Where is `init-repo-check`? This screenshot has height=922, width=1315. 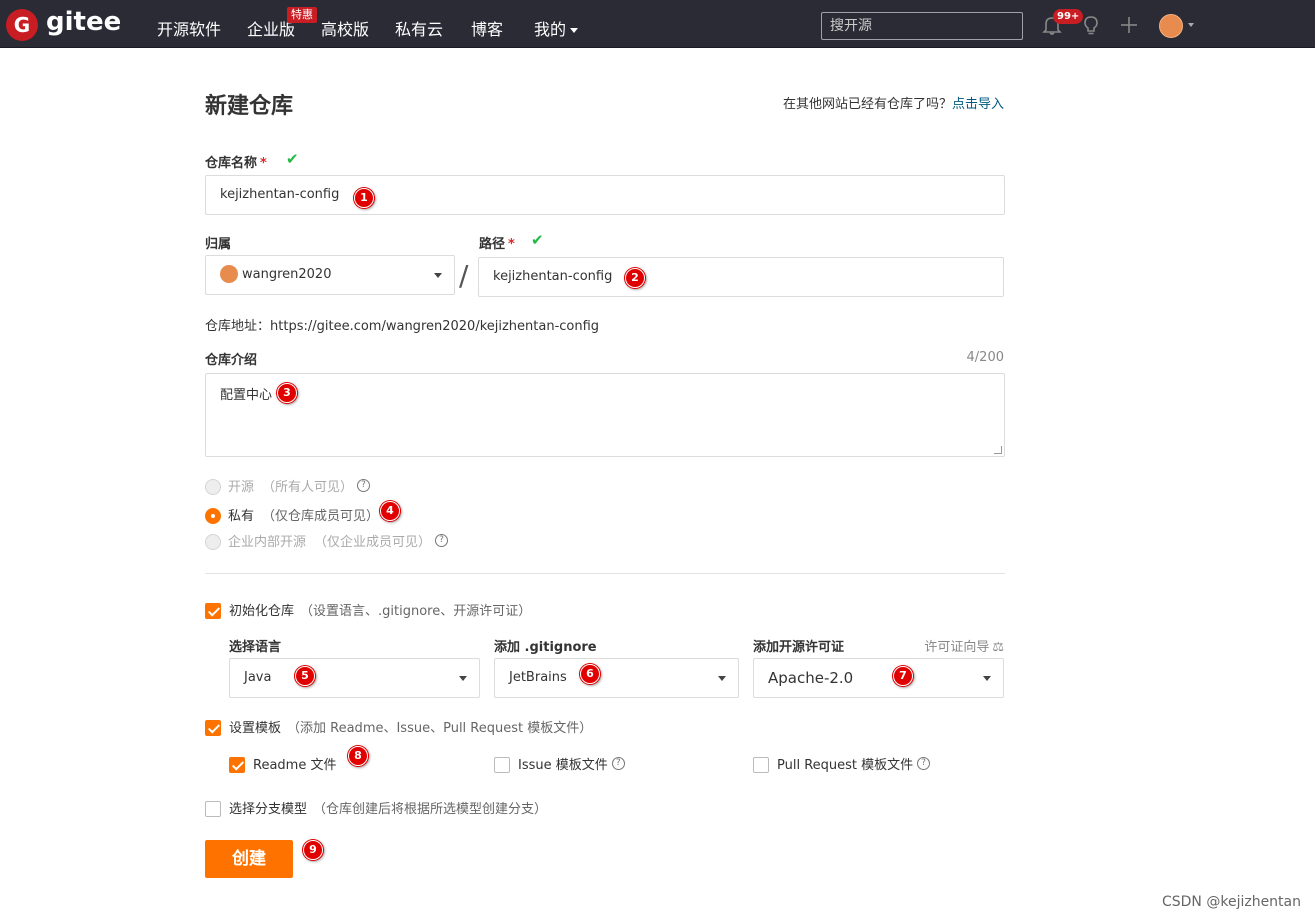
init-repo-check is located at coordinates (213, 610).